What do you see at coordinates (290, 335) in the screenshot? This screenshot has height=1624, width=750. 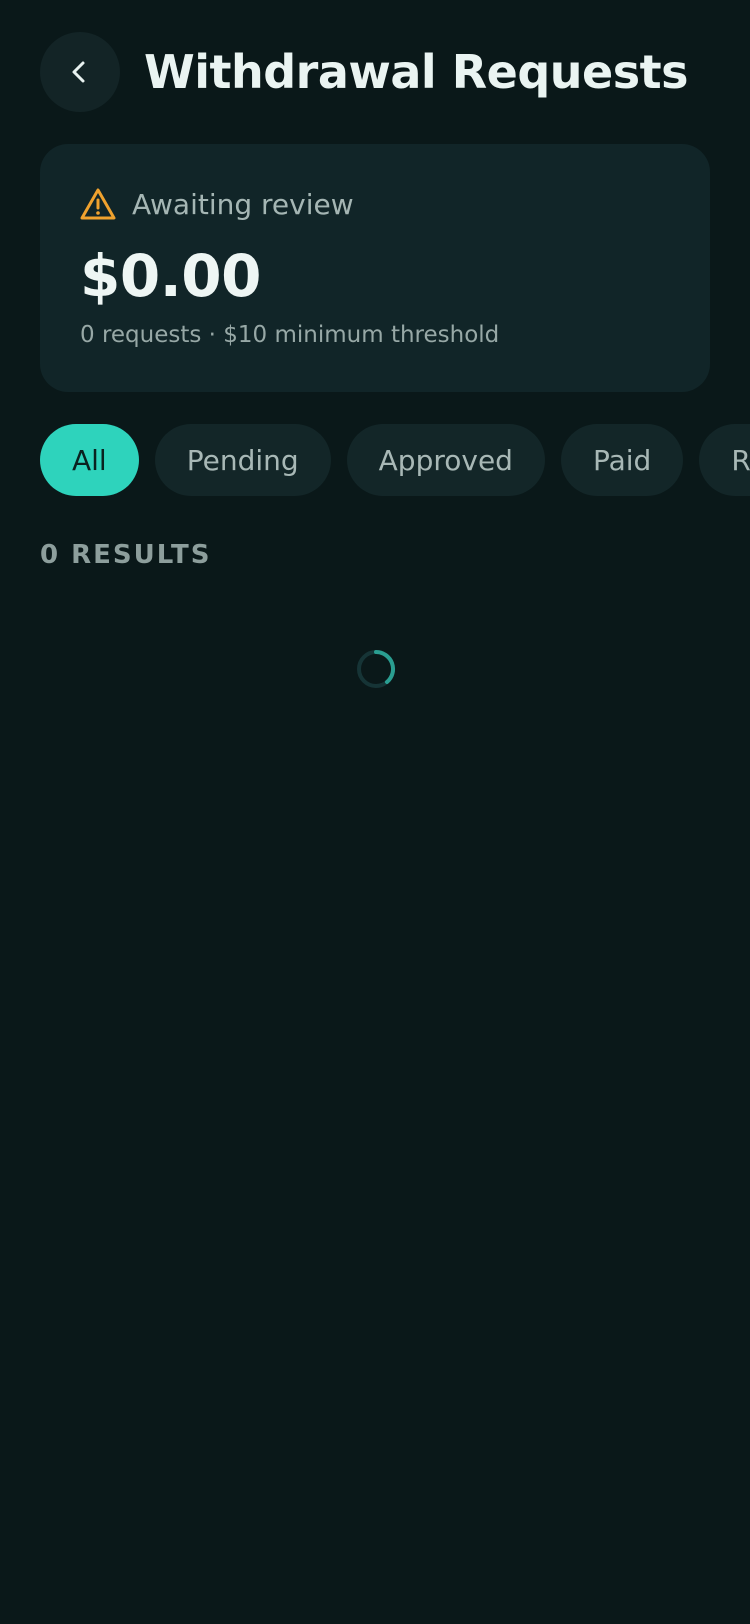 I see `summary-subtext: 0 requests · $10 minimum threshold` at bounding box center [290, 335].